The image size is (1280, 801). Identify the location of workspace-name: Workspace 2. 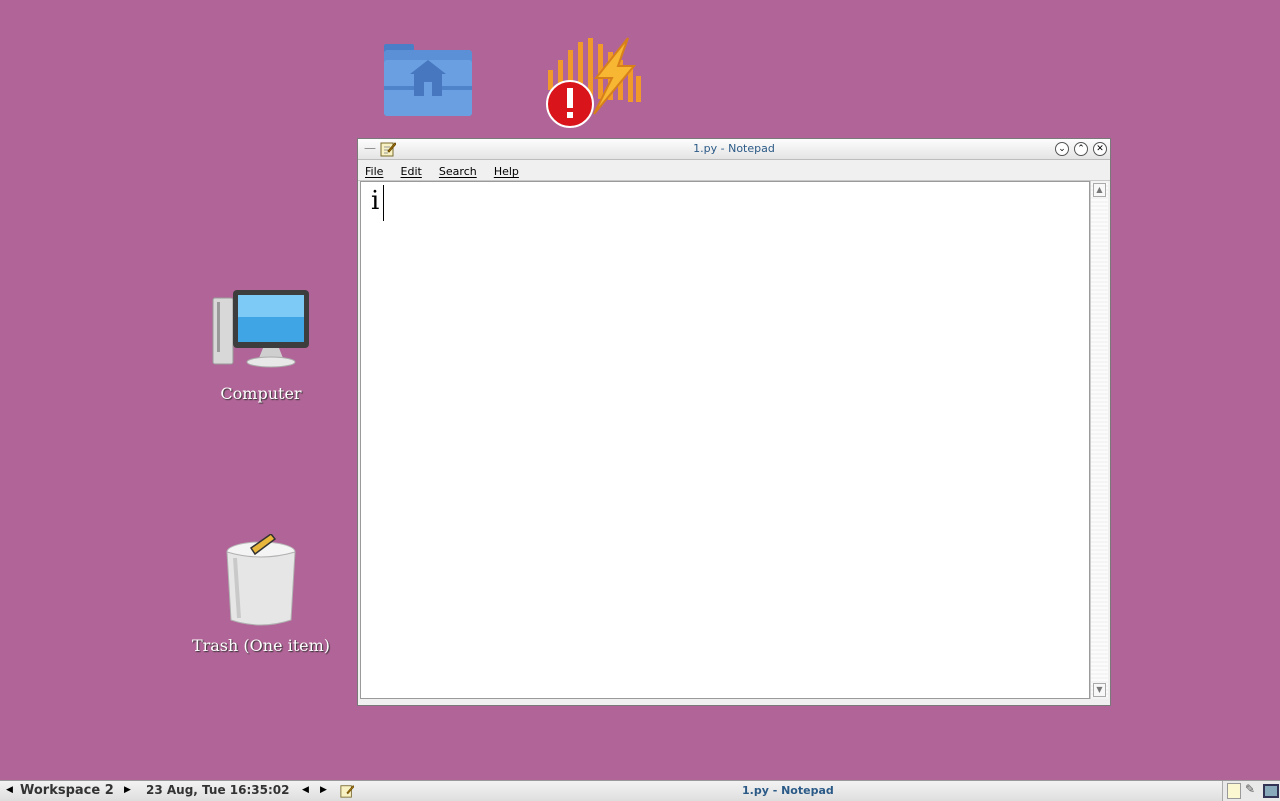
(67, 790).